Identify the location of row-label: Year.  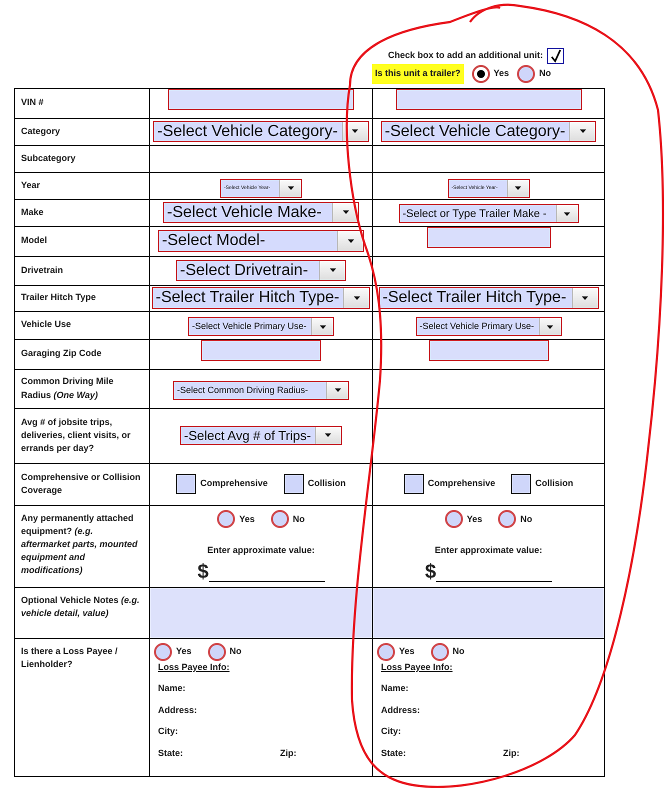
(30, 185).